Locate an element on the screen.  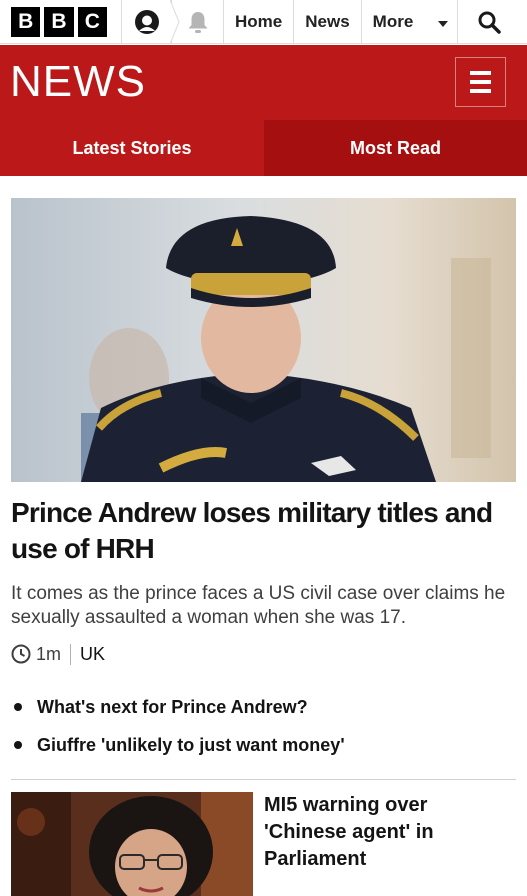
related-link: What's next for Prince Andrew? is located at coordinates (263, 707).